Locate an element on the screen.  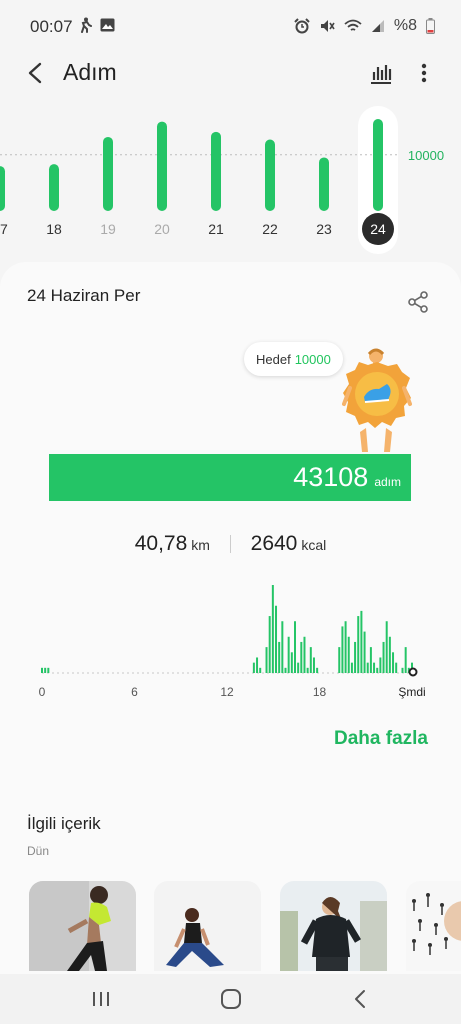
goal-label: Hedef is located at coordinates (273, 359).